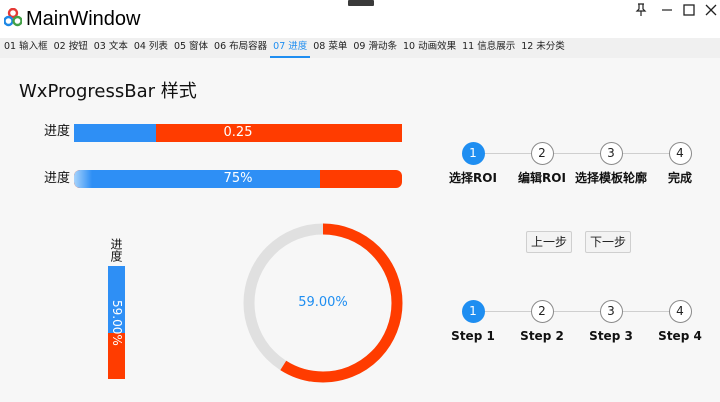 The height and width of the screenshot is (402, 720). I want to click on step-en-3: 3 Step 3, so click(611, 322).